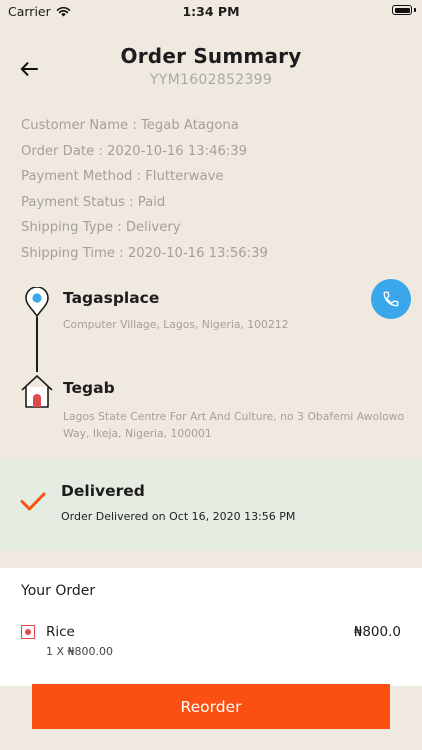 This screenshot has width=422, height=750. Describe the element at coordinates (89, 388) in the screenshot. I see `dropoff-name: Tegab` at that location.